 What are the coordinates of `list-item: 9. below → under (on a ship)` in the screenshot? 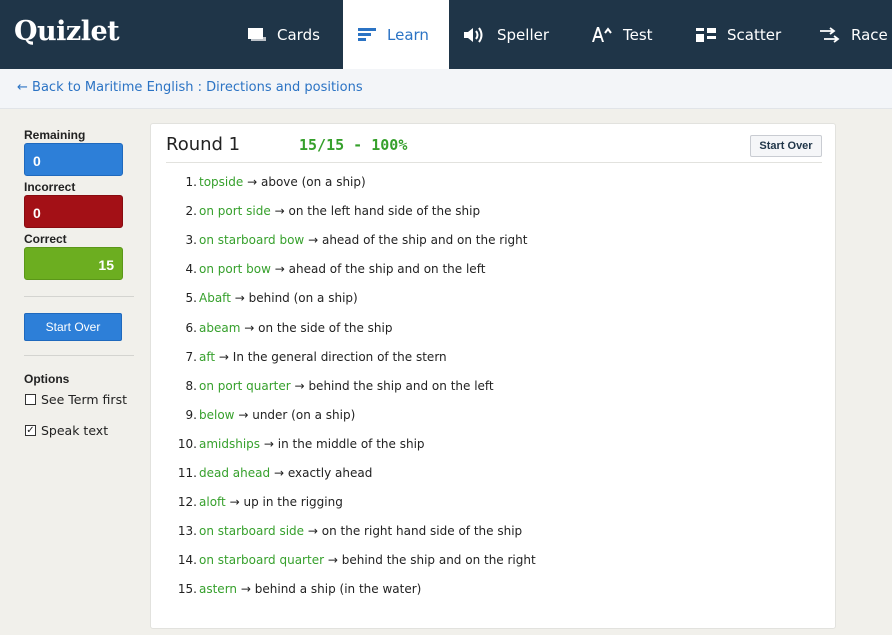 It's located at (494, 415).